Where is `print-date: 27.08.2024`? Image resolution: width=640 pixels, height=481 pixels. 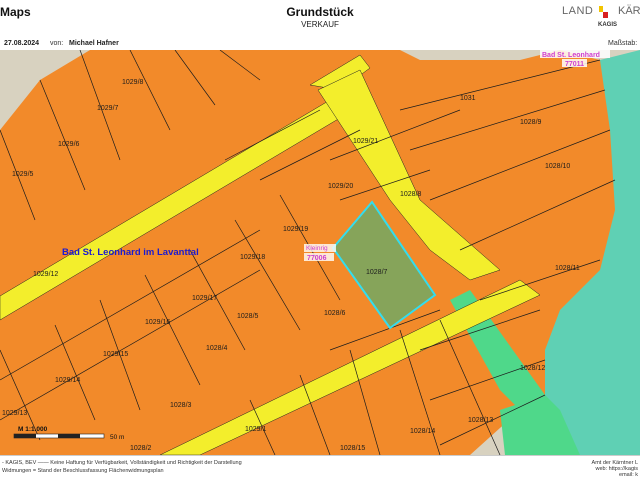 print-date: 27.08.2024 is located at coordinates (22, 43).